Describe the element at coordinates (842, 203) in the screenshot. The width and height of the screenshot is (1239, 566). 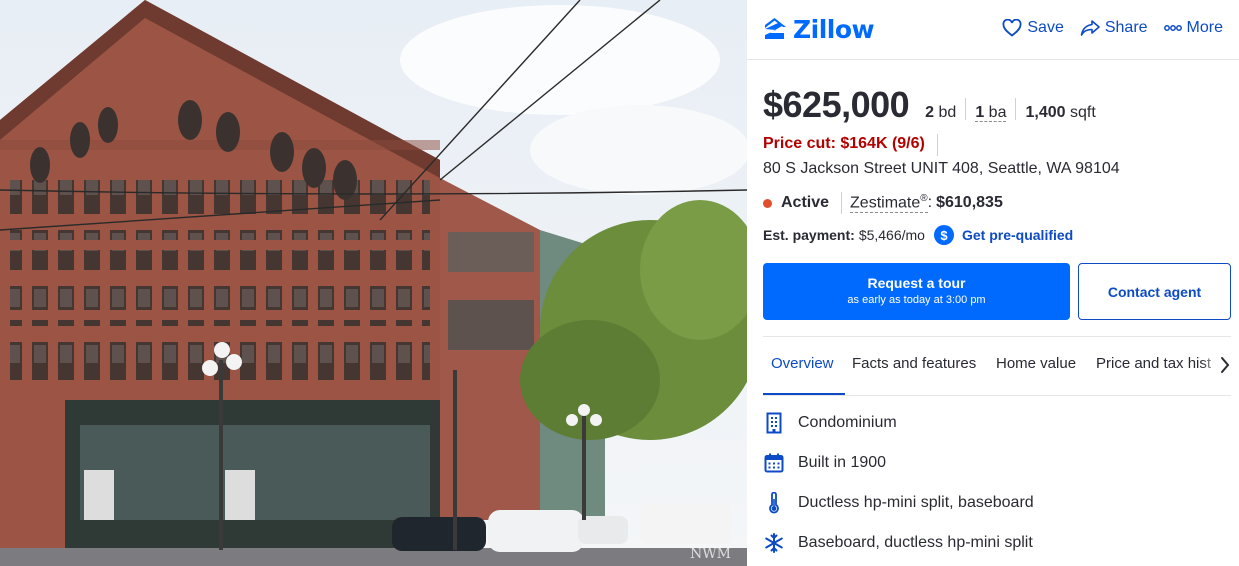
I see `status-divider` at that location.